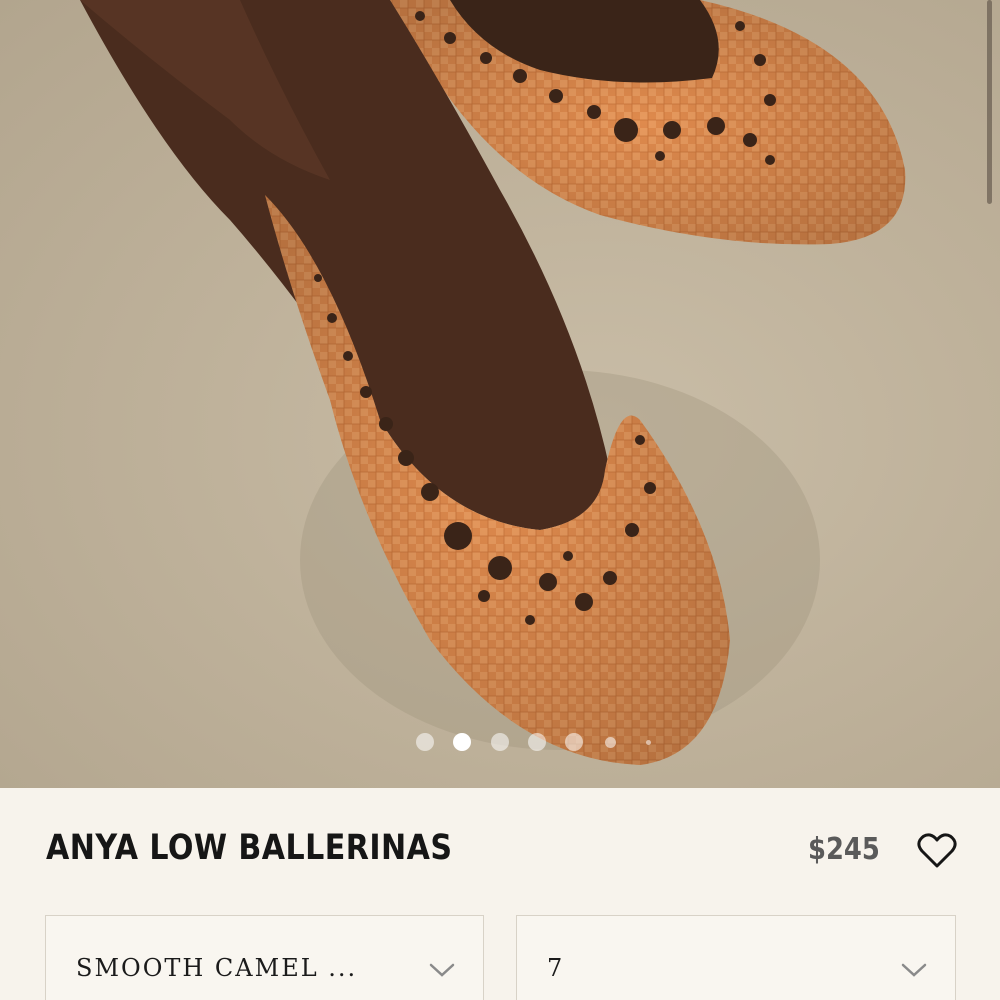  What do you see at coordinates (736, 957) in the screenshot?
I see `size-select: 7` at bounding box center [736, 957].